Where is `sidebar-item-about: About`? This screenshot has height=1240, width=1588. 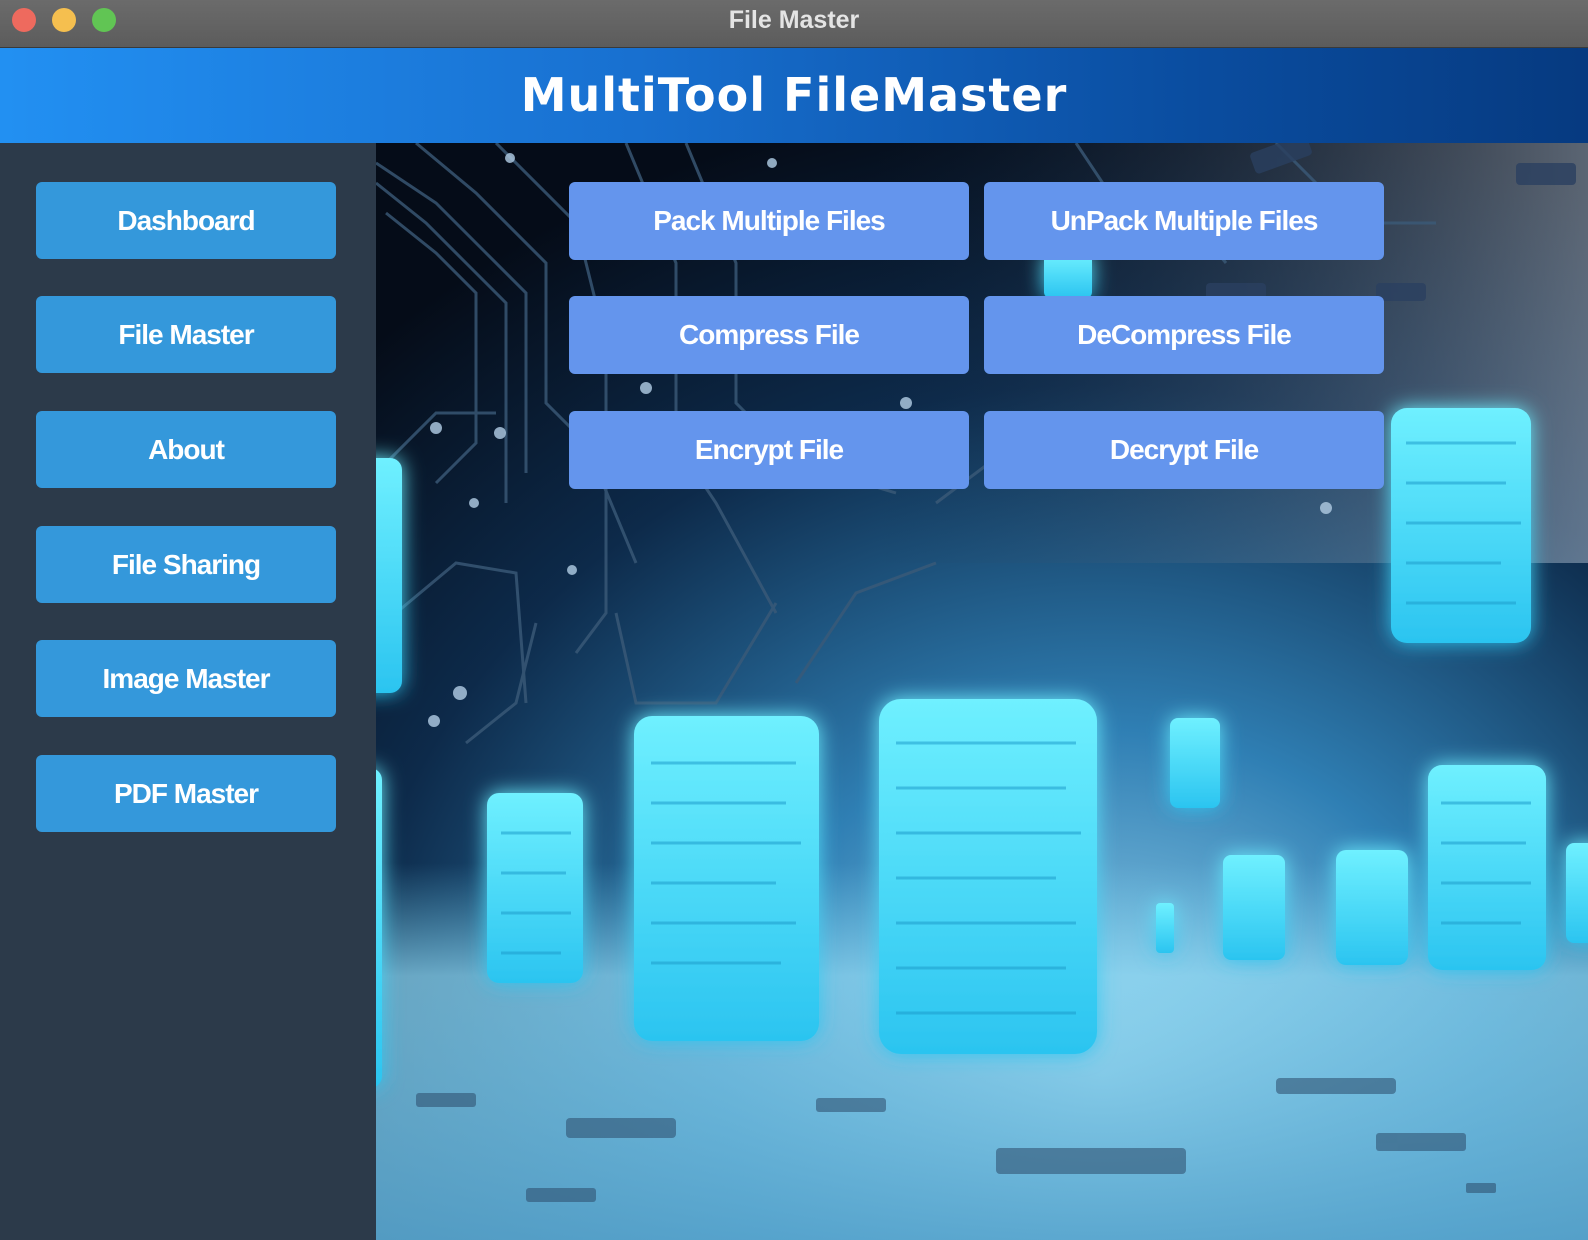 sidebar-item-about: About is located at coordinates (186, 449).